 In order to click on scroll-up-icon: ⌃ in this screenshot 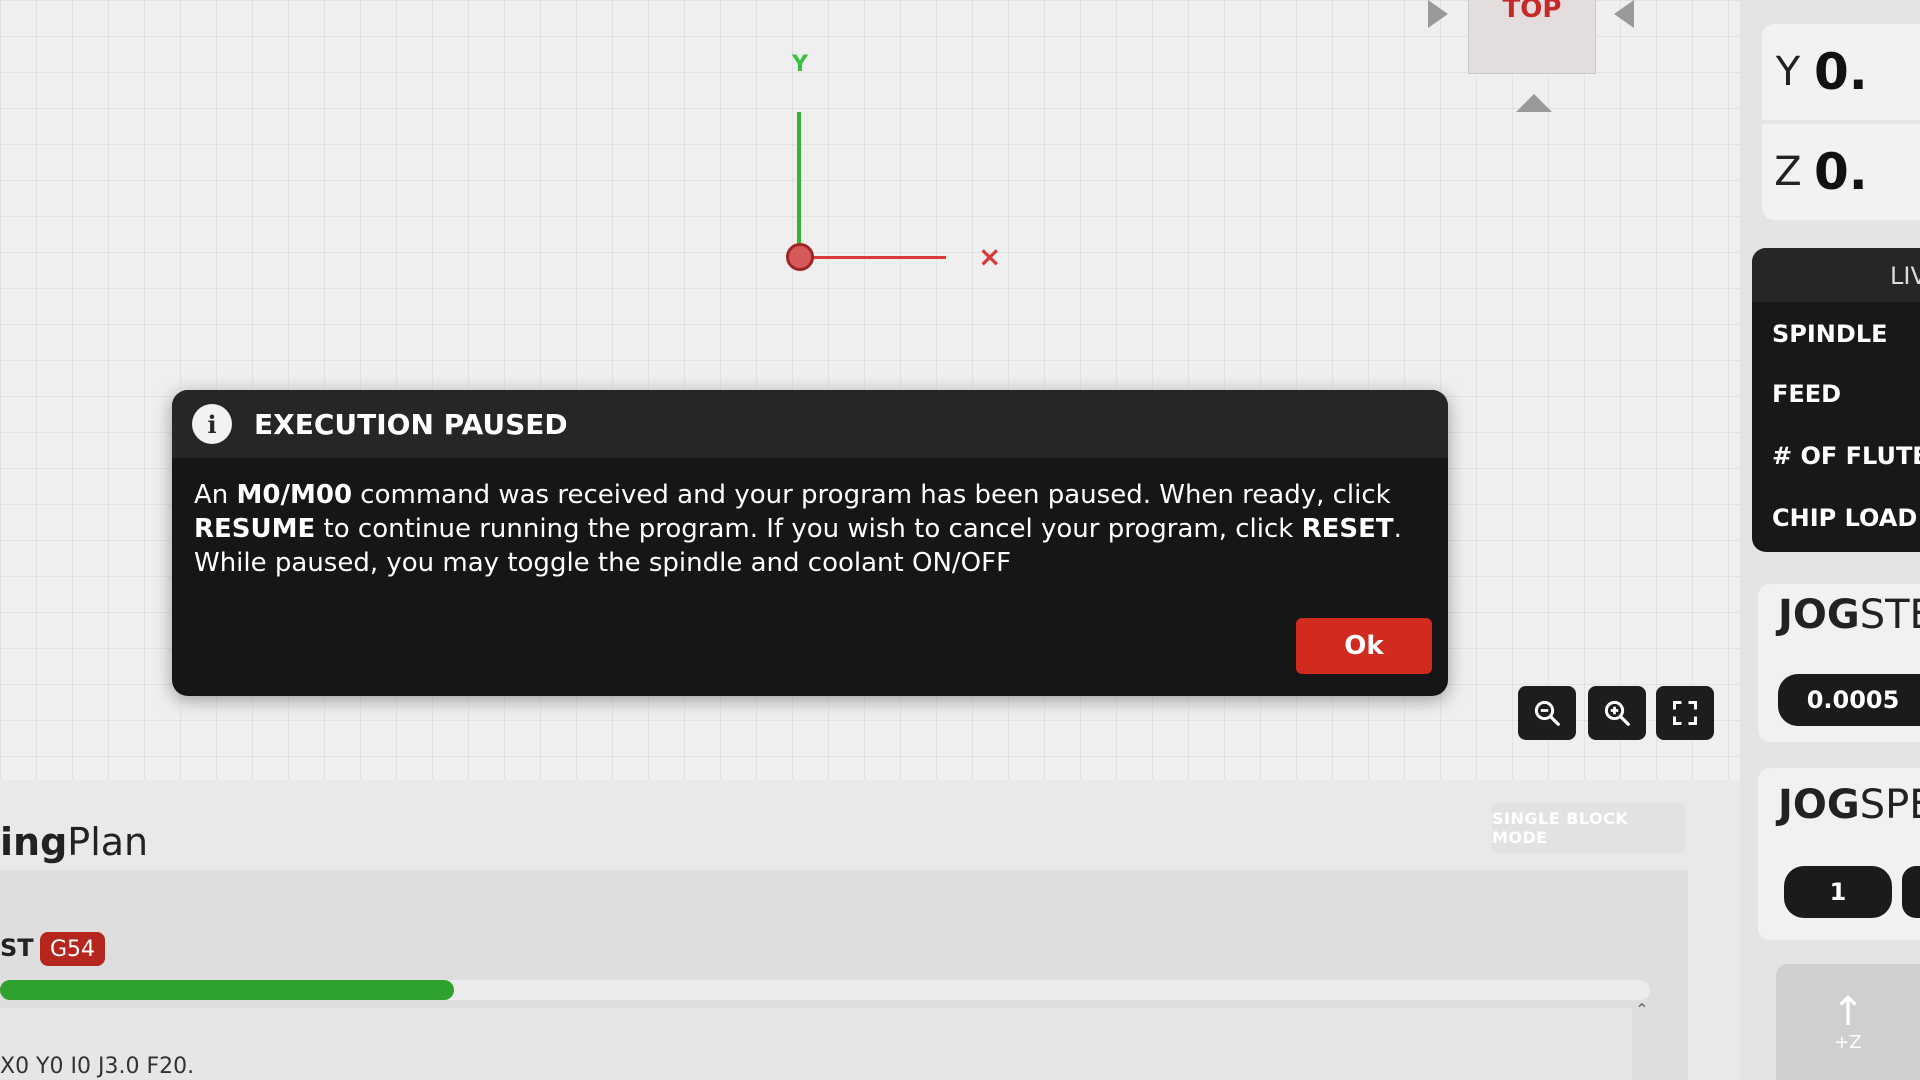, I will do `click(1642, 1011)`.